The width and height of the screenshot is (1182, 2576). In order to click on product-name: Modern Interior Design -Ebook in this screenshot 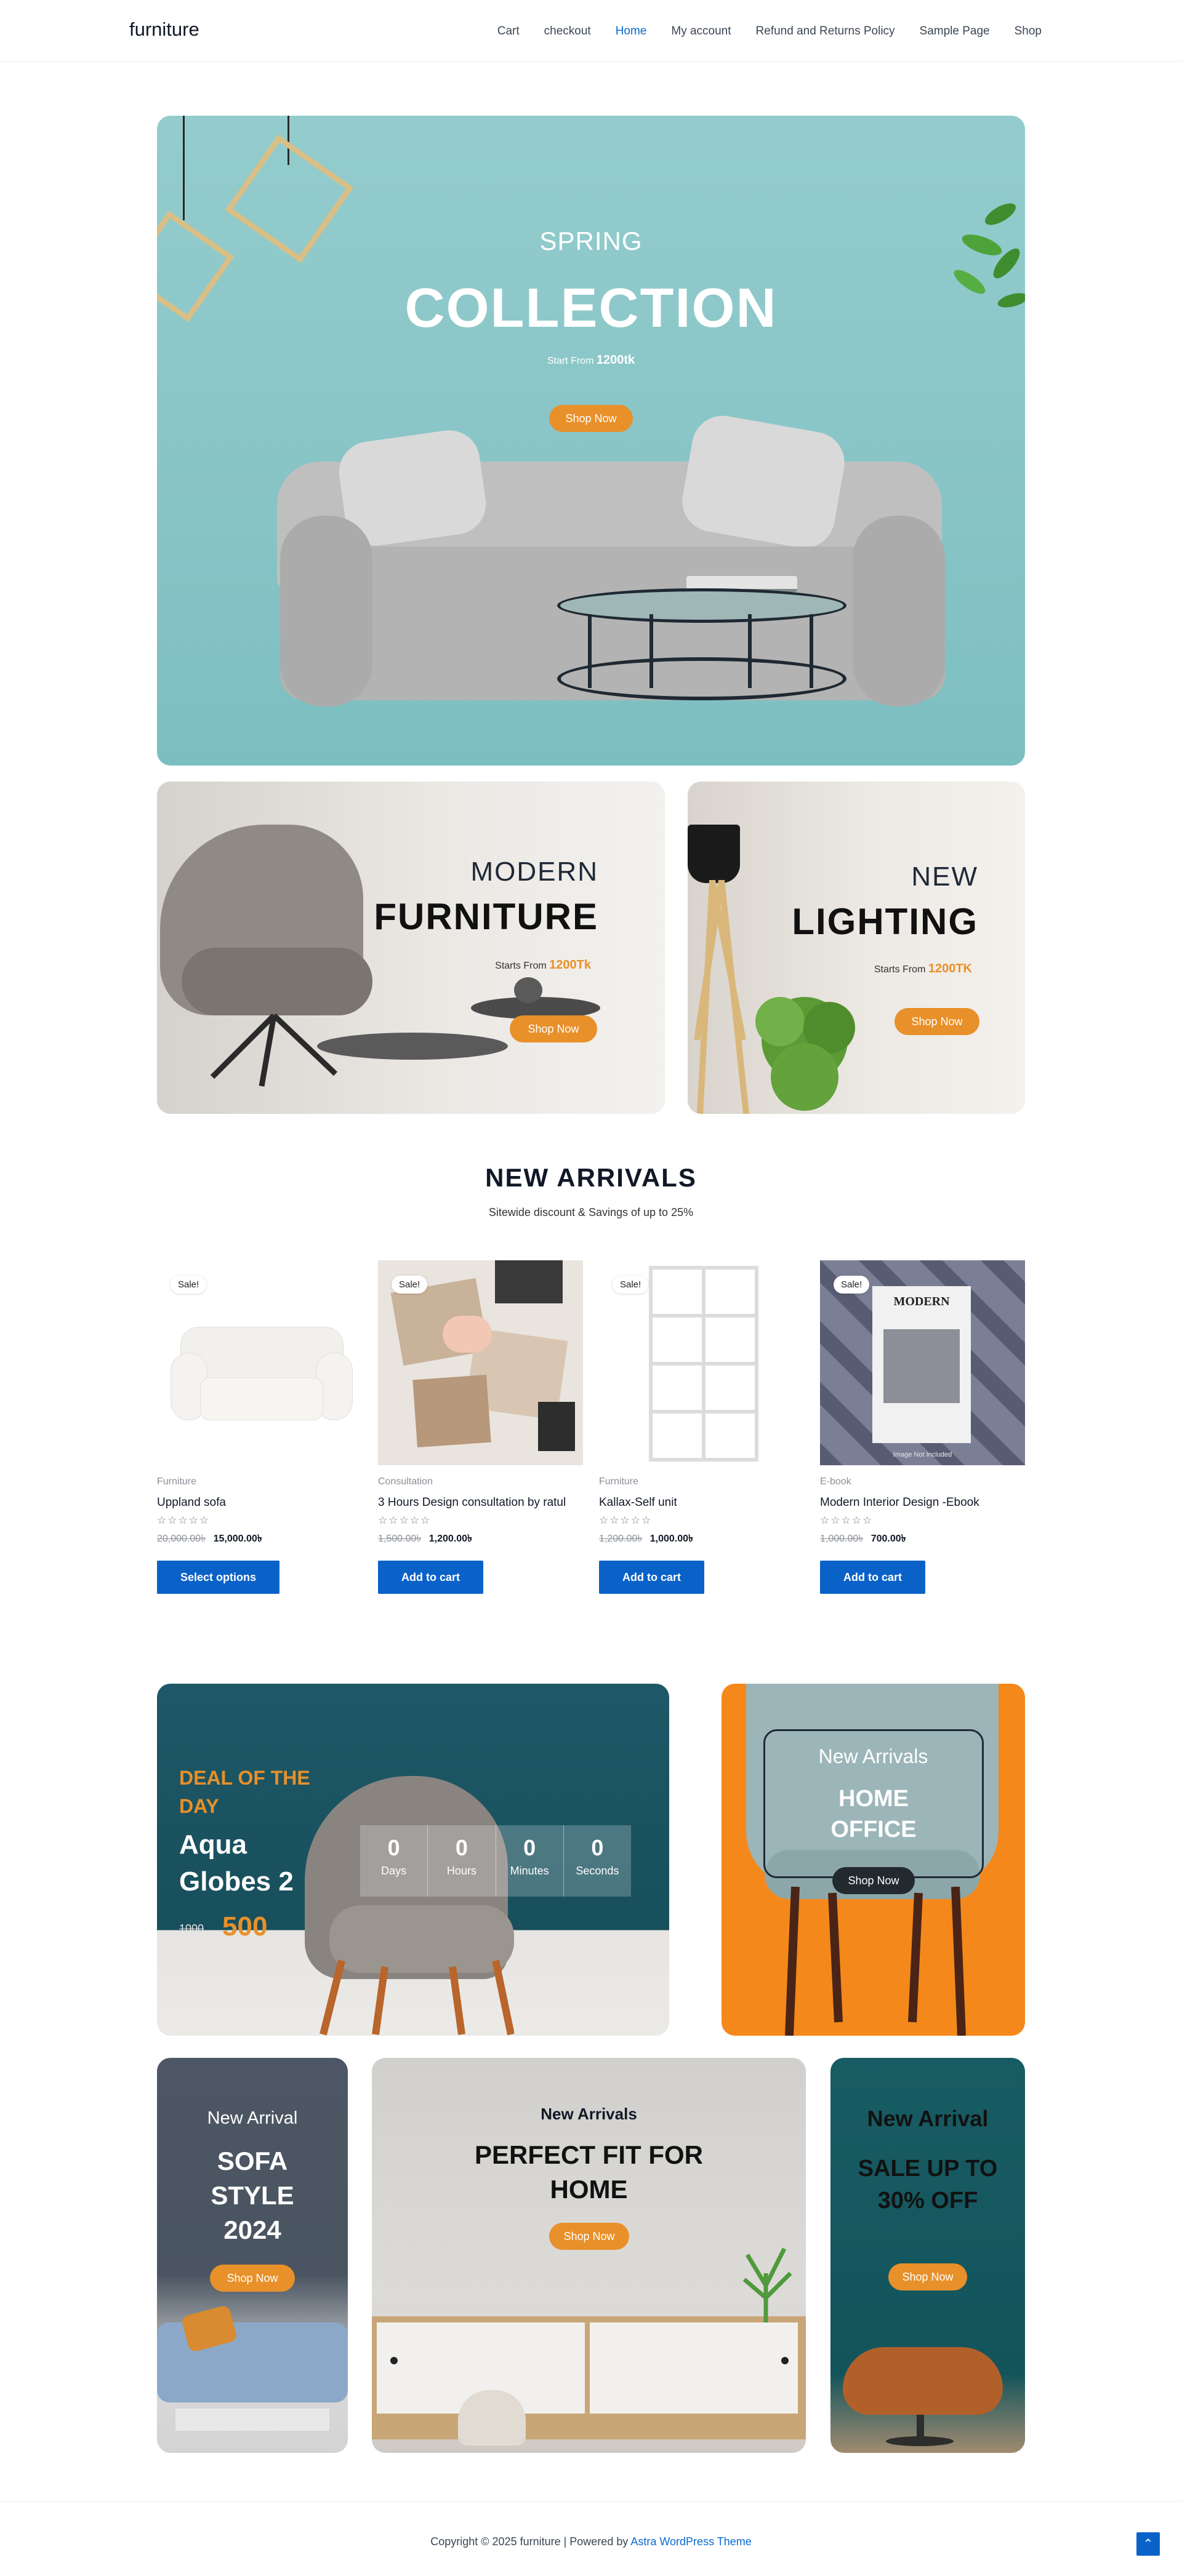, I will do `click(922, 1503)`.